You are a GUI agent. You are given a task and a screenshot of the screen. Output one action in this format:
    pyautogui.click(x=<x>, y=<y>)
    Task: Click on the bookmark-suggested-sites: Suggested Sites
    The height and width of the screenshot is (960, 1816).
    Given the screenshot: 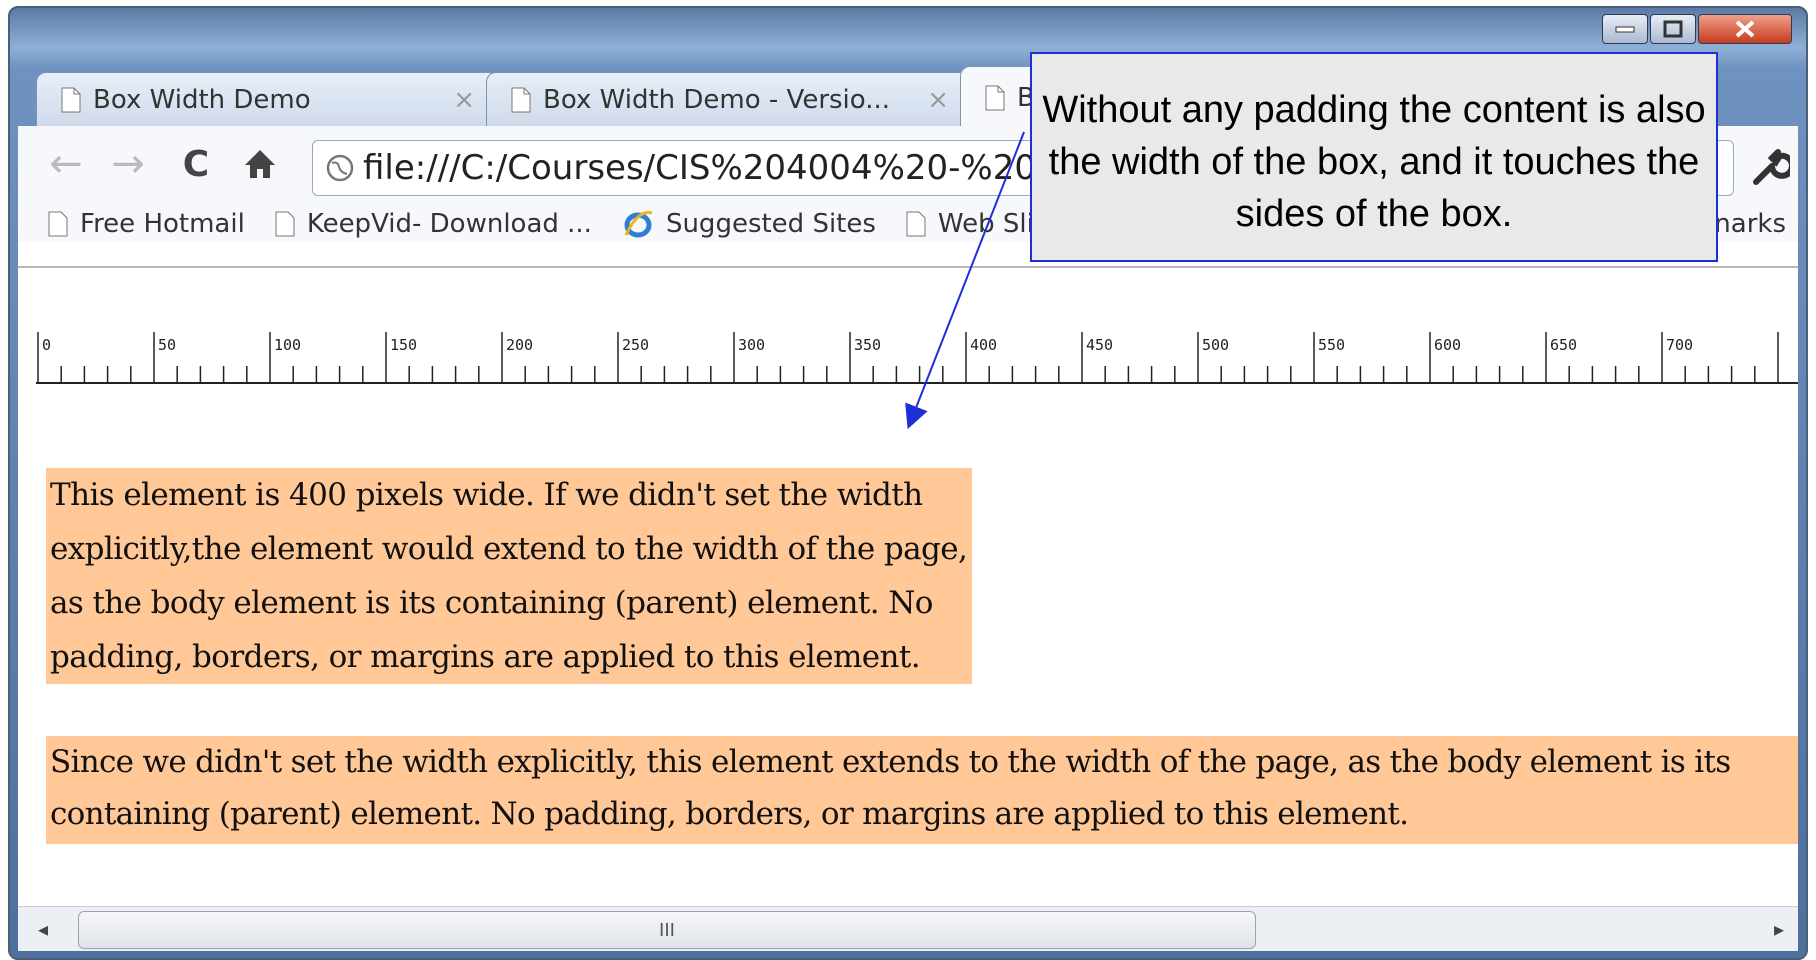 What is the action you would take?
    pyautogui.click(x=749, y=224)
    